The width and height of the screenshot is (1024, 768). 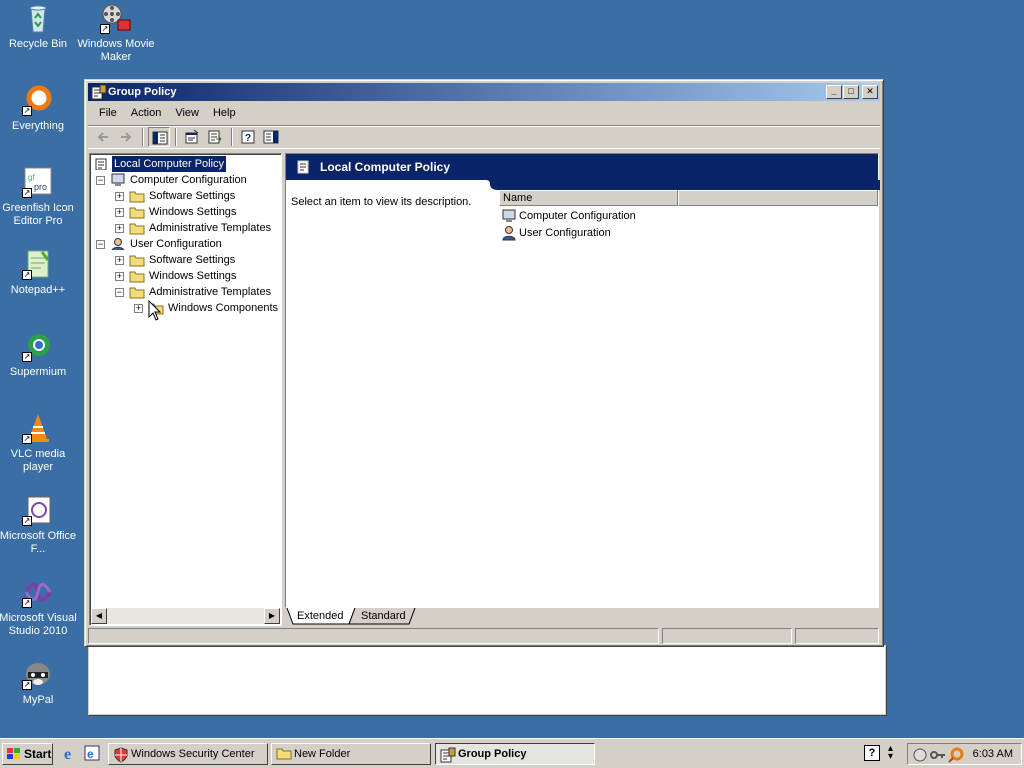 I want to click on quicklaunch-explorer: e, so click(x=93, y=754).